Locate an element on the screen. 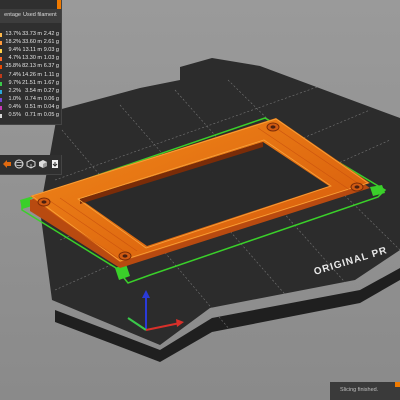  row-percentage: 0.4% is located at coordinates (14, 106).